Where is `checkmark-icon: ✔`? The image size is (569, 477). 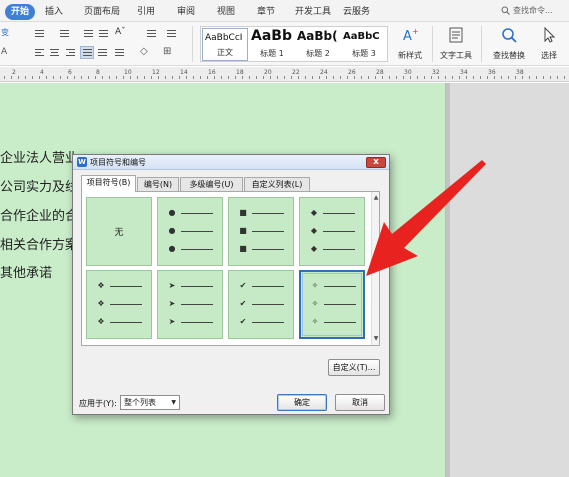 checkmark-icon: ✔ is located at coordinates (243, 285).